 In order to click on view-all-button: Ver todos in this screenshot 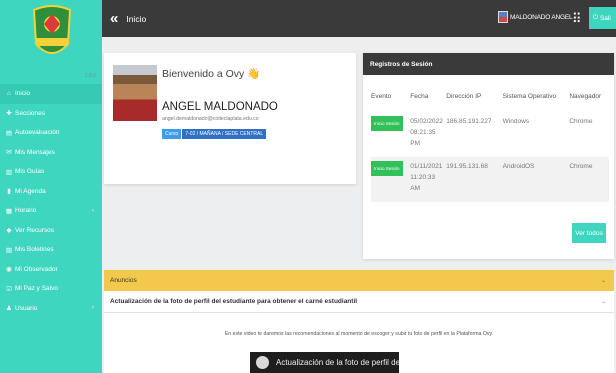, I will do `click(589, 233)`.